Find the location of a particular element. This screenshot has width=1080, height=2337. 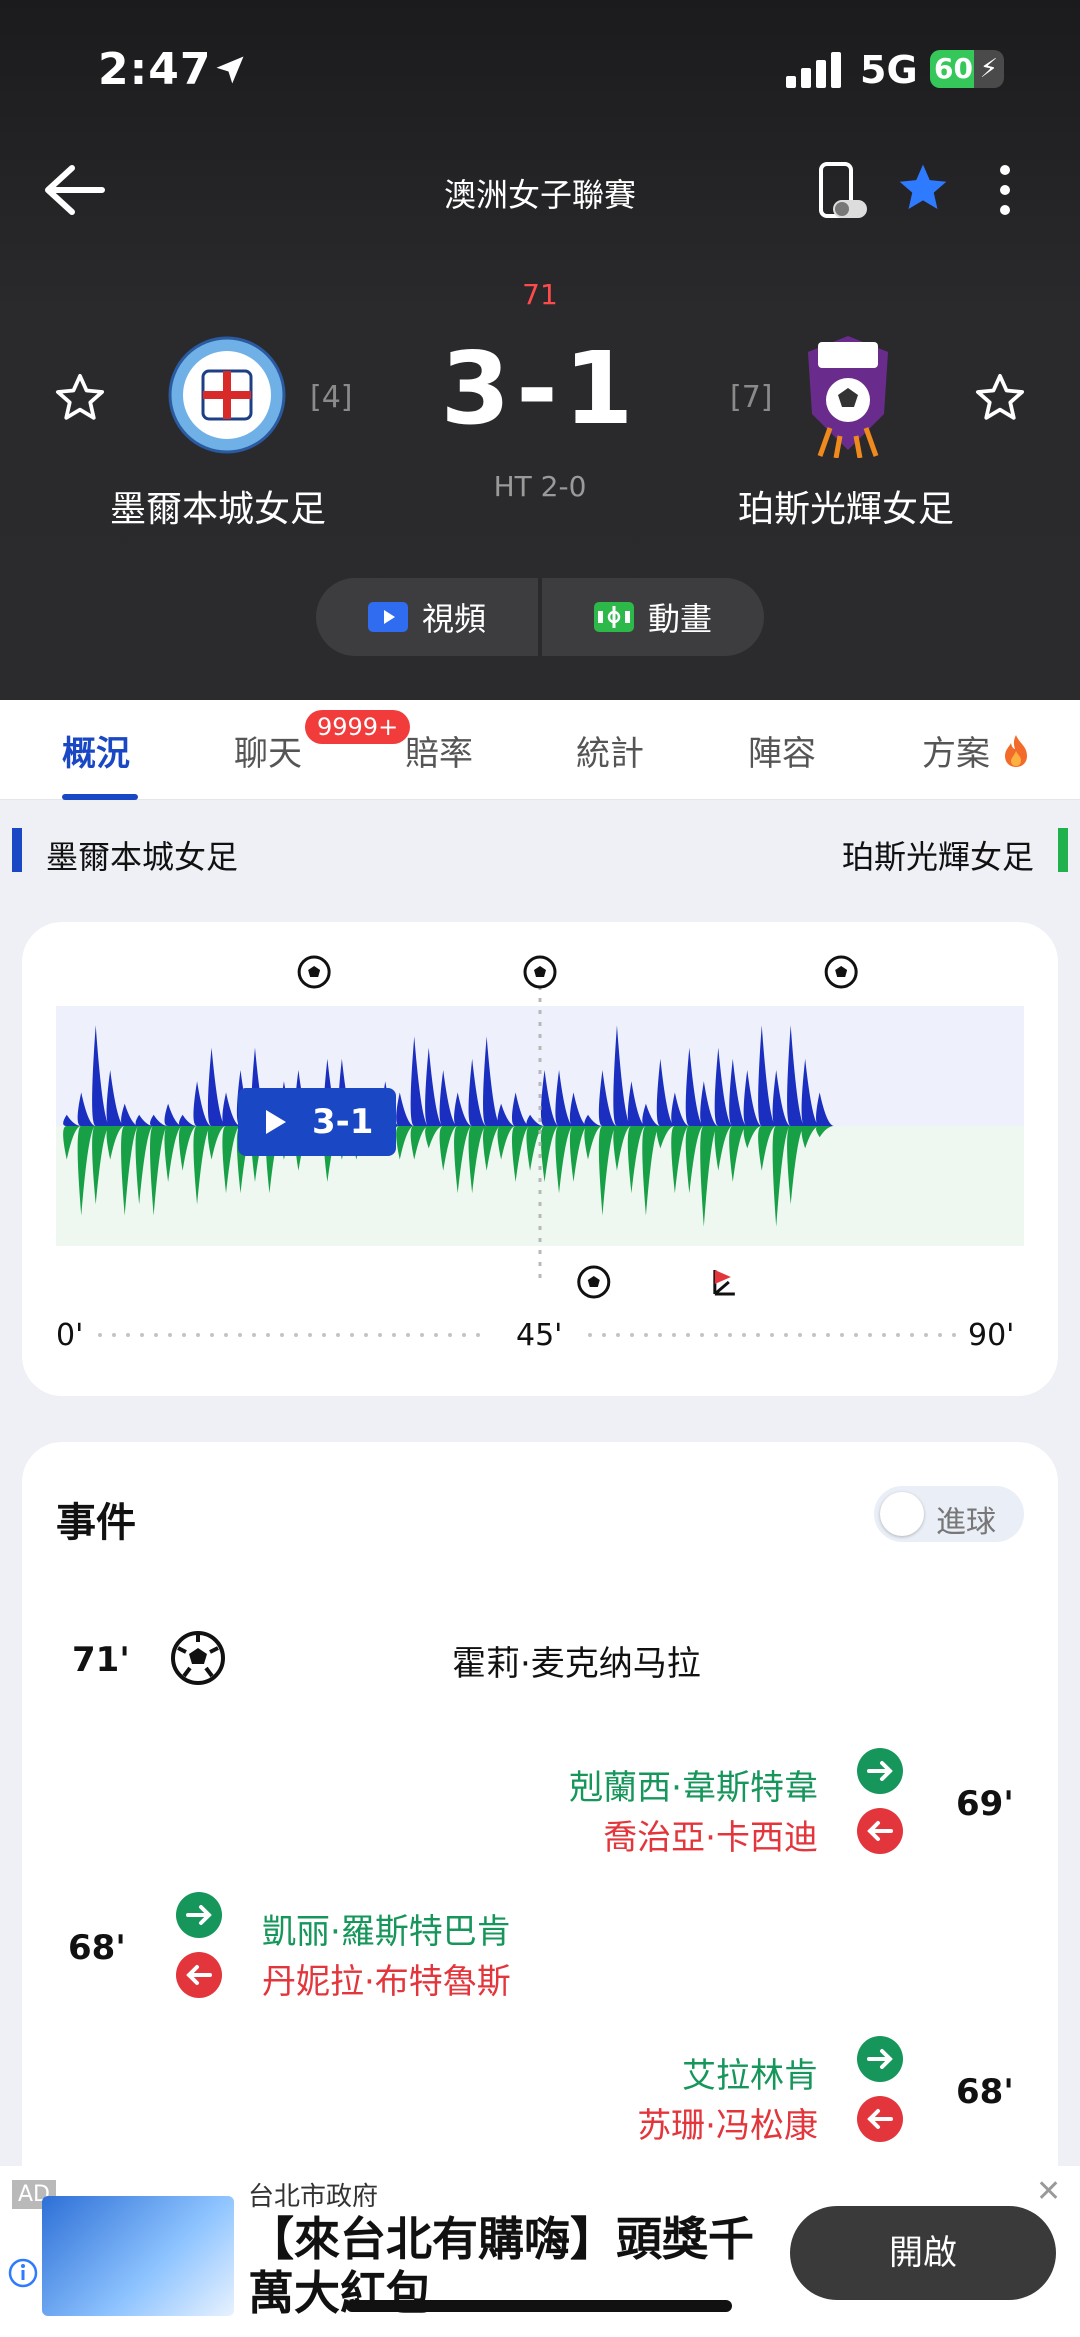

corner-flag-marker is located at coordinates (724, 1283).